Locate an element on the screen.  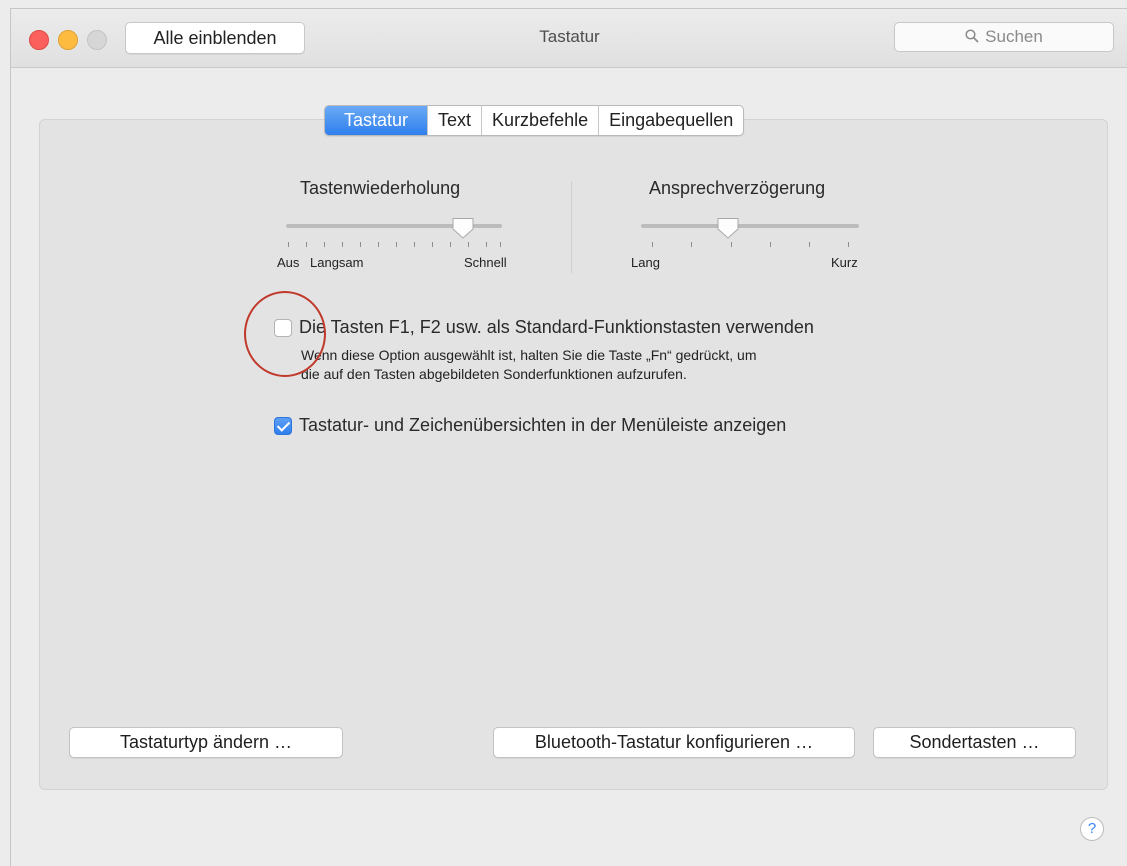
delay-slider-thumb is located at coordinates (728, 228).